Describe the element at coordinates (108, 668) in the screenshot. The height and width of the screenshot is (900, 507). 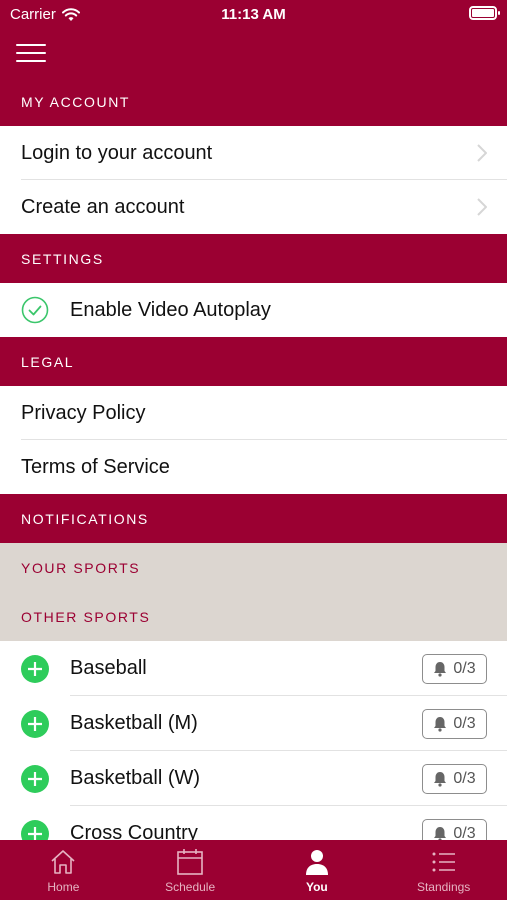
I see `sport-name: Baseball` at that location.